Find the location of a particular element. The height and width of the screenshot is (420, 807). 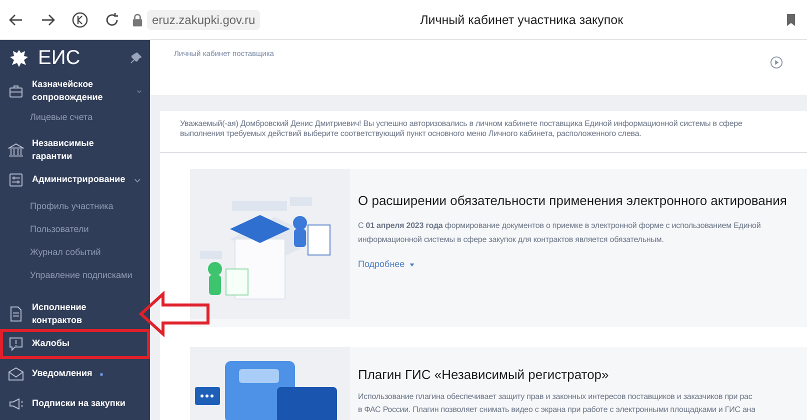

logo-text: ЕИС is located at coordinates (59, 58).